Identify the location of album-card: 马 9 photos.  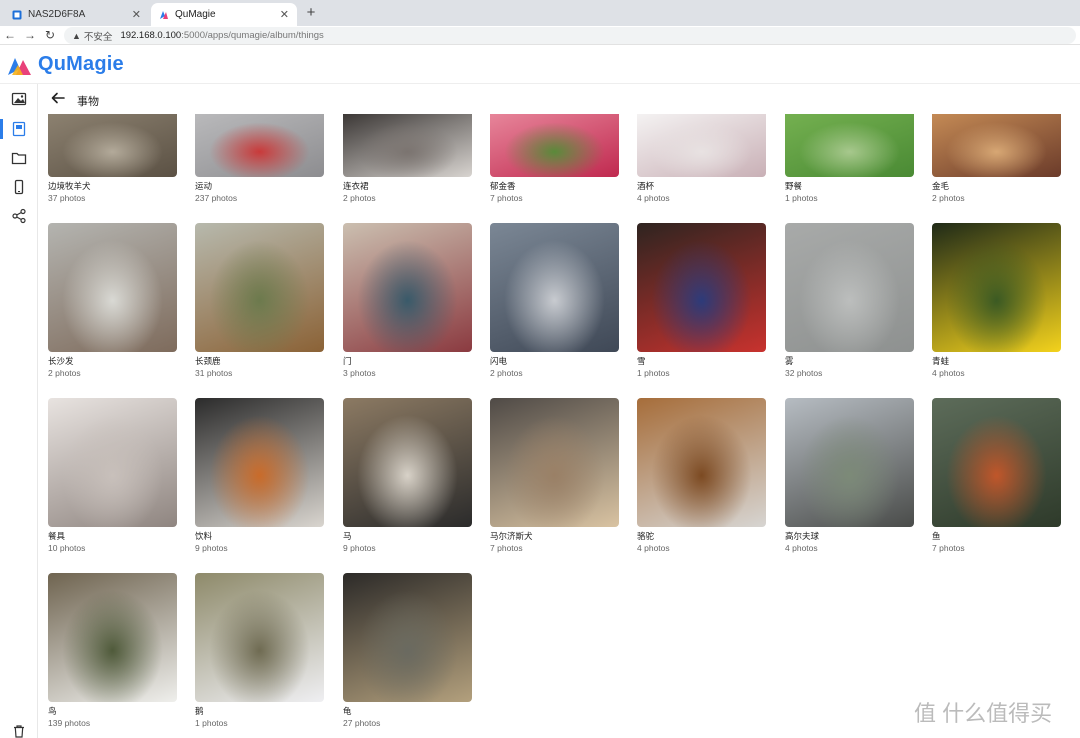
(407, 476).